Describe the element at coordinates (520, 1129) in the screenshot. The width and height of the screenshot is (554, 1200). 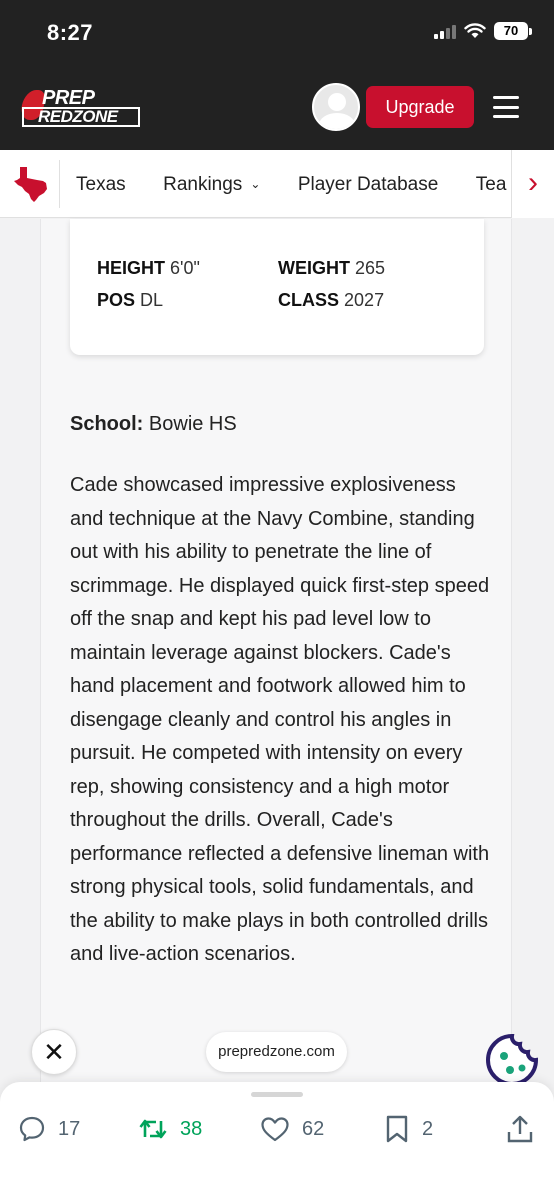
I see `share-icon` at that location.